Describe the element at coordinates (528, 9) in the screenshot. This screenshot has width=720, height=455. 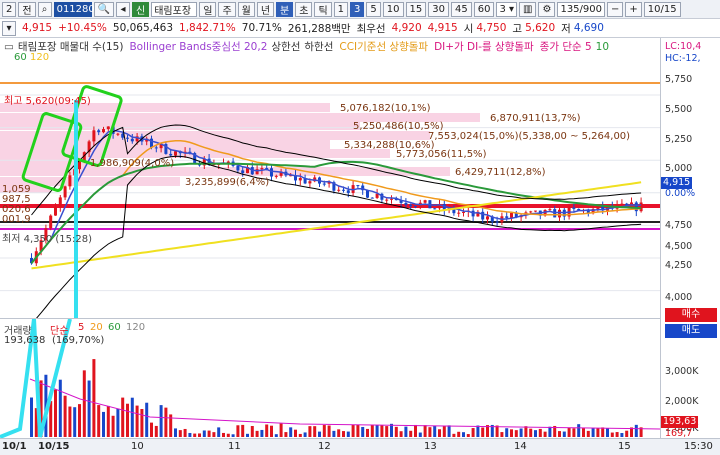
I see `bar-chart-icon: ▥` at that location.